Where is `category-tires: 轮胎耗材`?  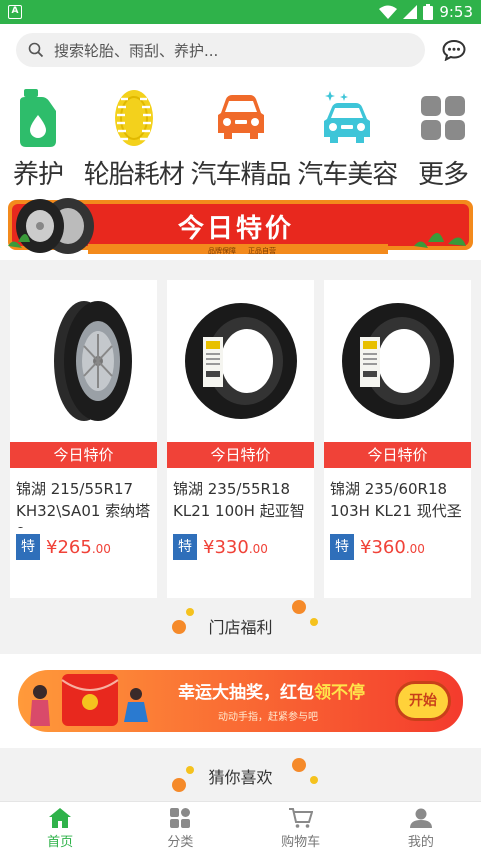 category-tires: 轮胎耗材 is located at coordinates (134, 135).